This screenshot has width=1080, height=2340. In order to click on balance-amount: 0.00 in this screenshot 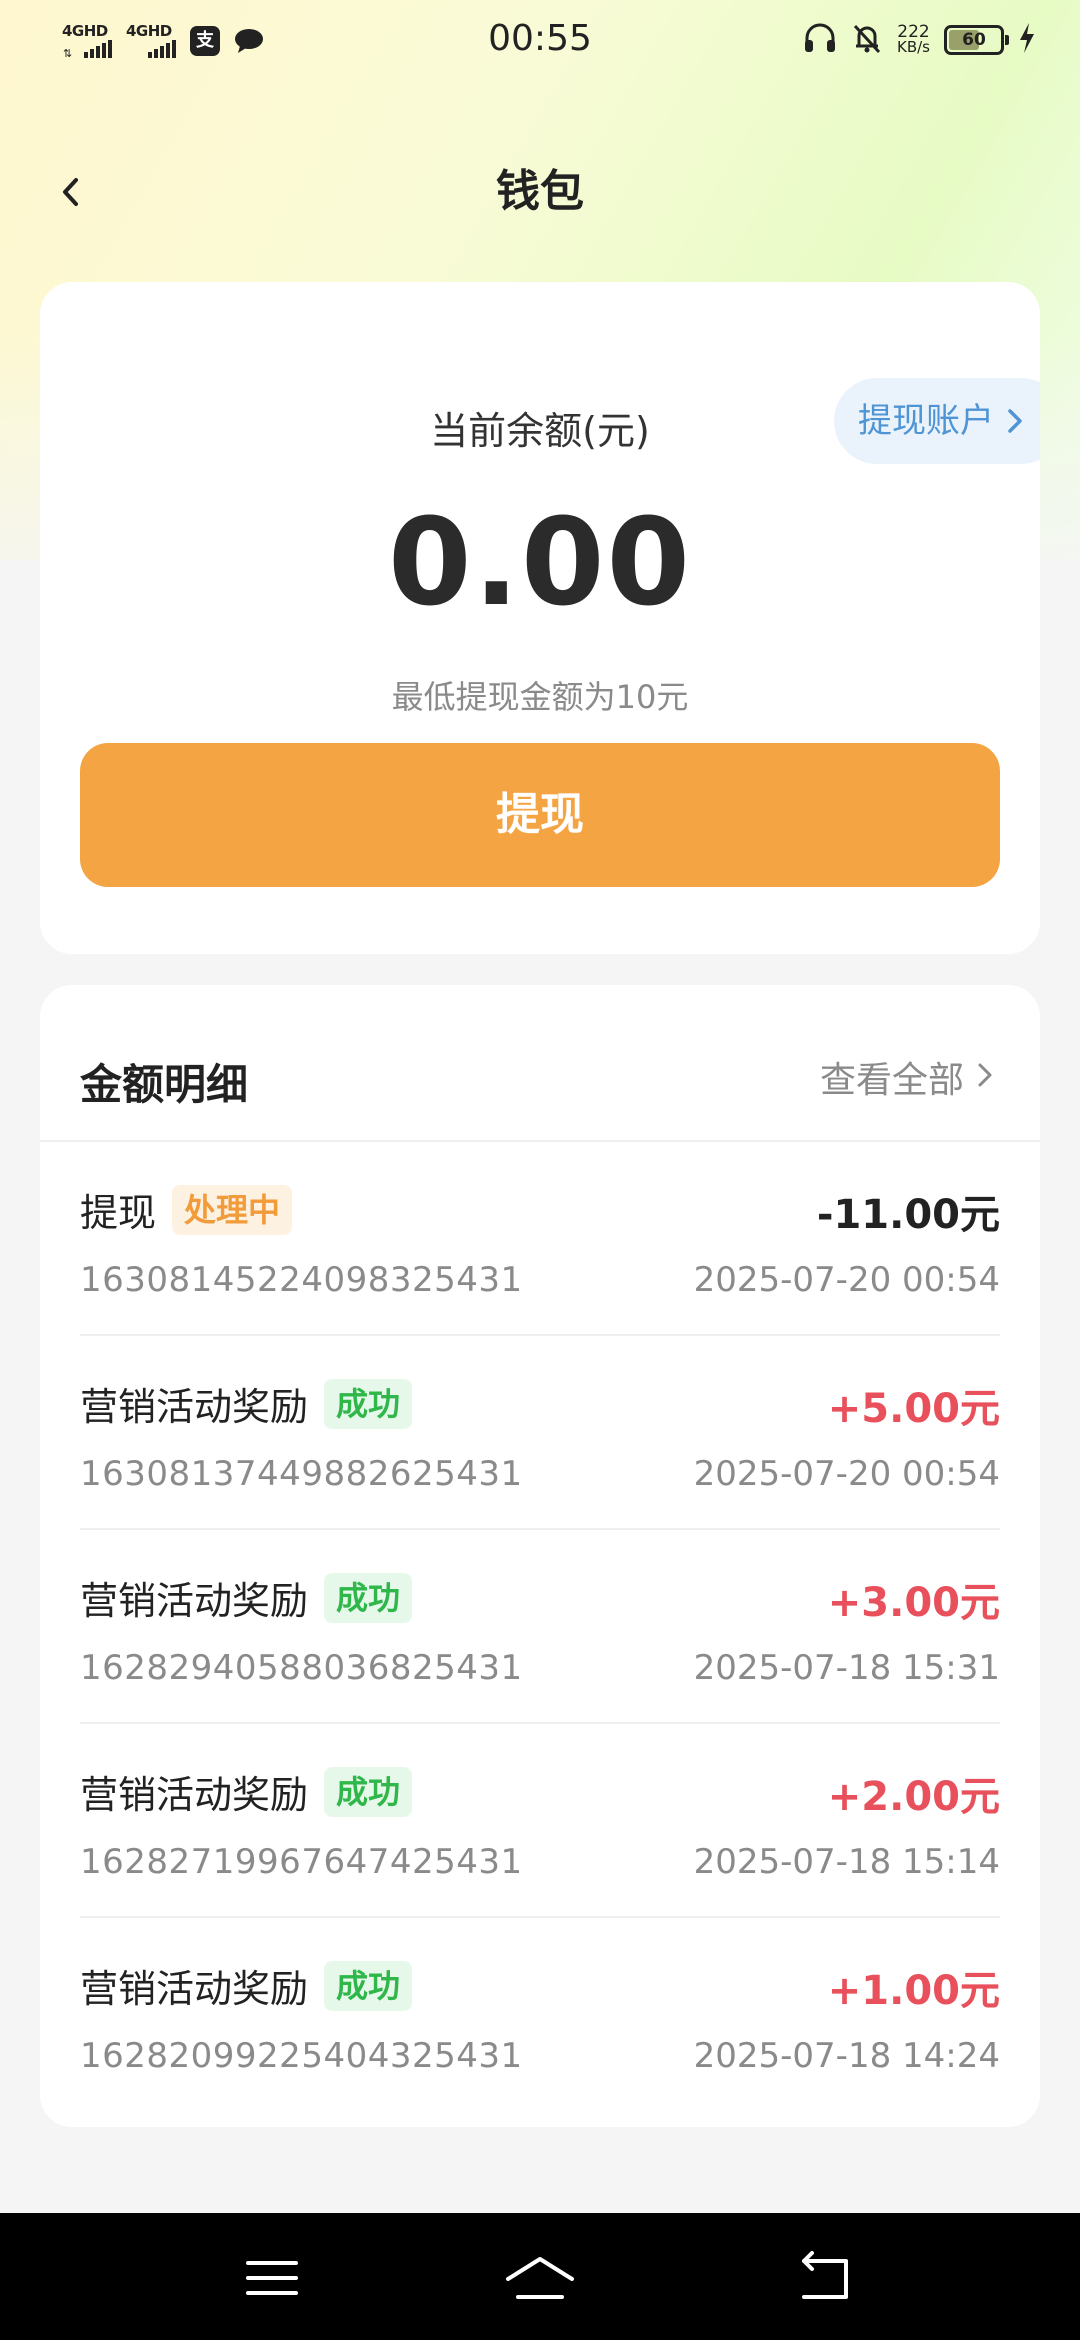, I will do `click(540, 563)`.